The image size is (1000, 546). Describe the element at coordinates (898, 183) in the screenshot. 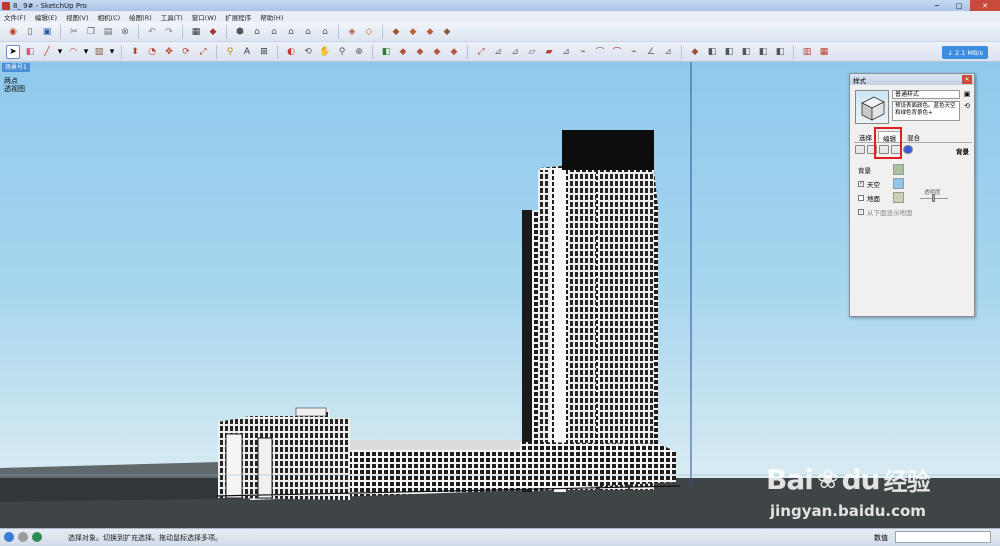

I see `sky-color-swatch` at that location.